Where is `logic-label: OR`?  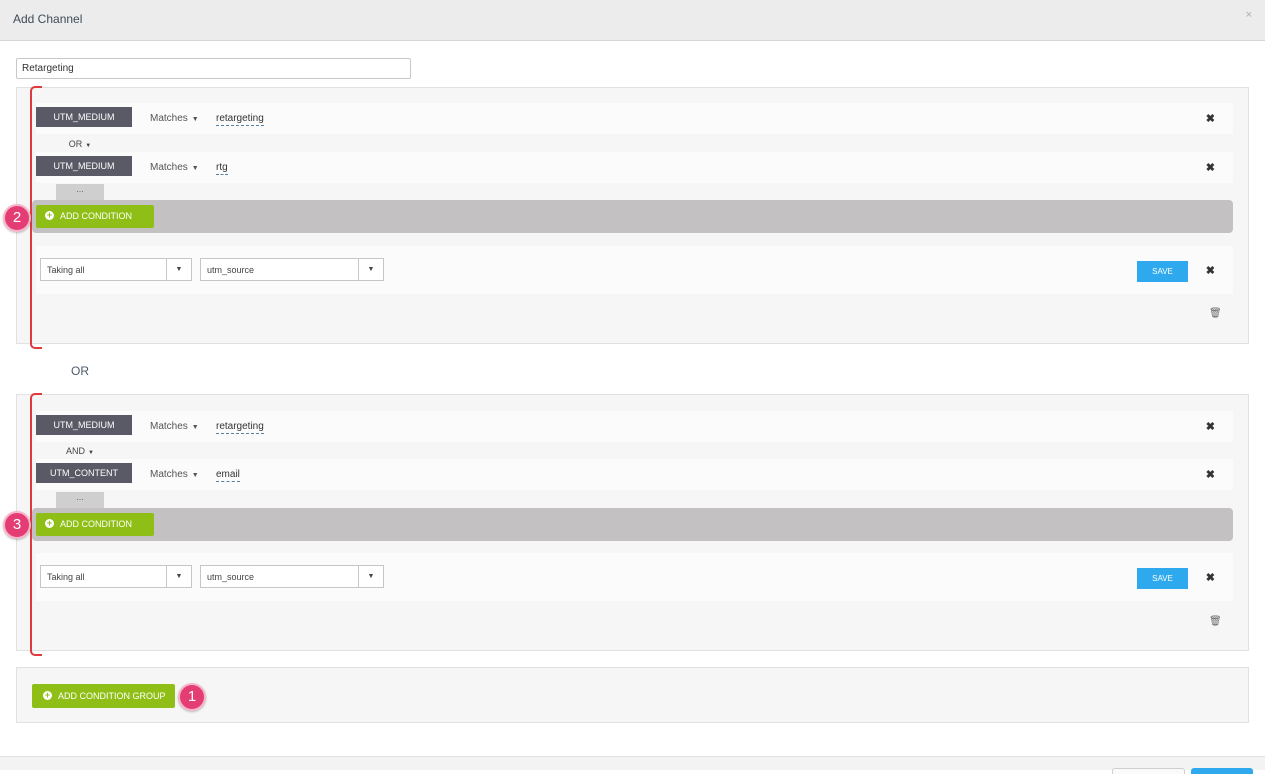
logic-label: OR is located at coordinates (75, 144).